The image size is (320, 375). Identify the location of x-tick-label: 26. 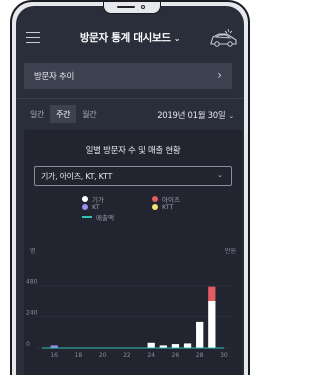
(176, 355).